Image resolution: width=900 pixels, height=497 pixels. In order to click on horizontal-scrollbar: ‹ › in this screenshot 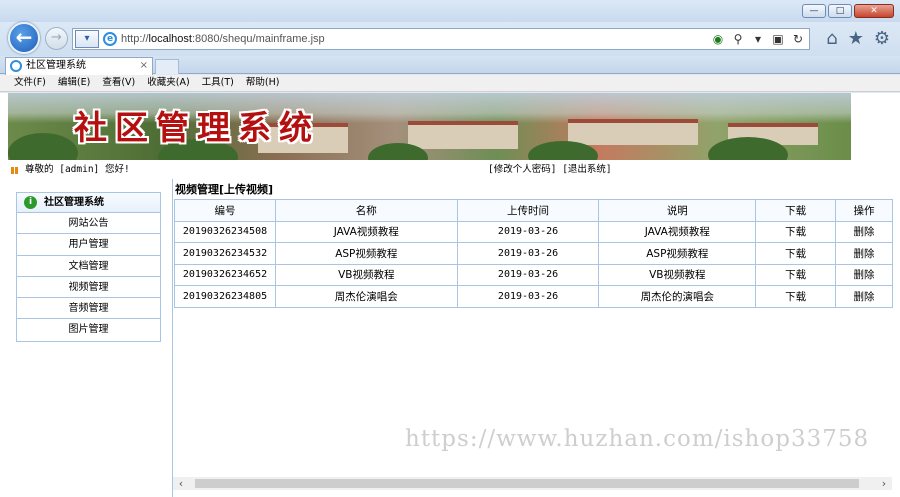, I will do `click(532, 483)`.